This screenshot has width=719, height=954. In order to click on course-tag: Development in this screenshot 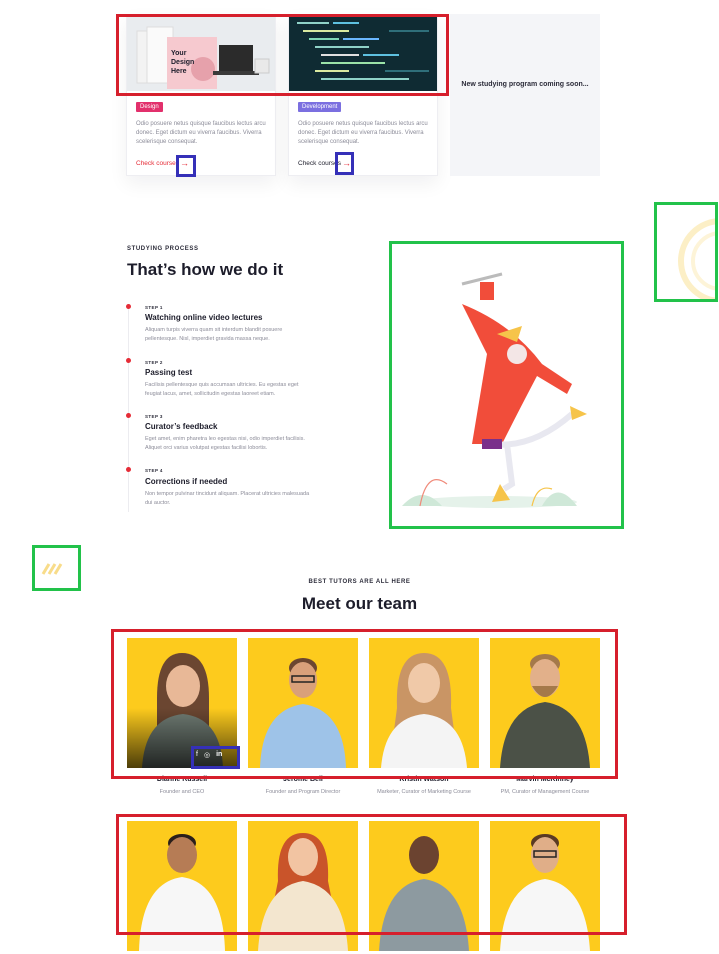, I will do `click(320, 107)`.